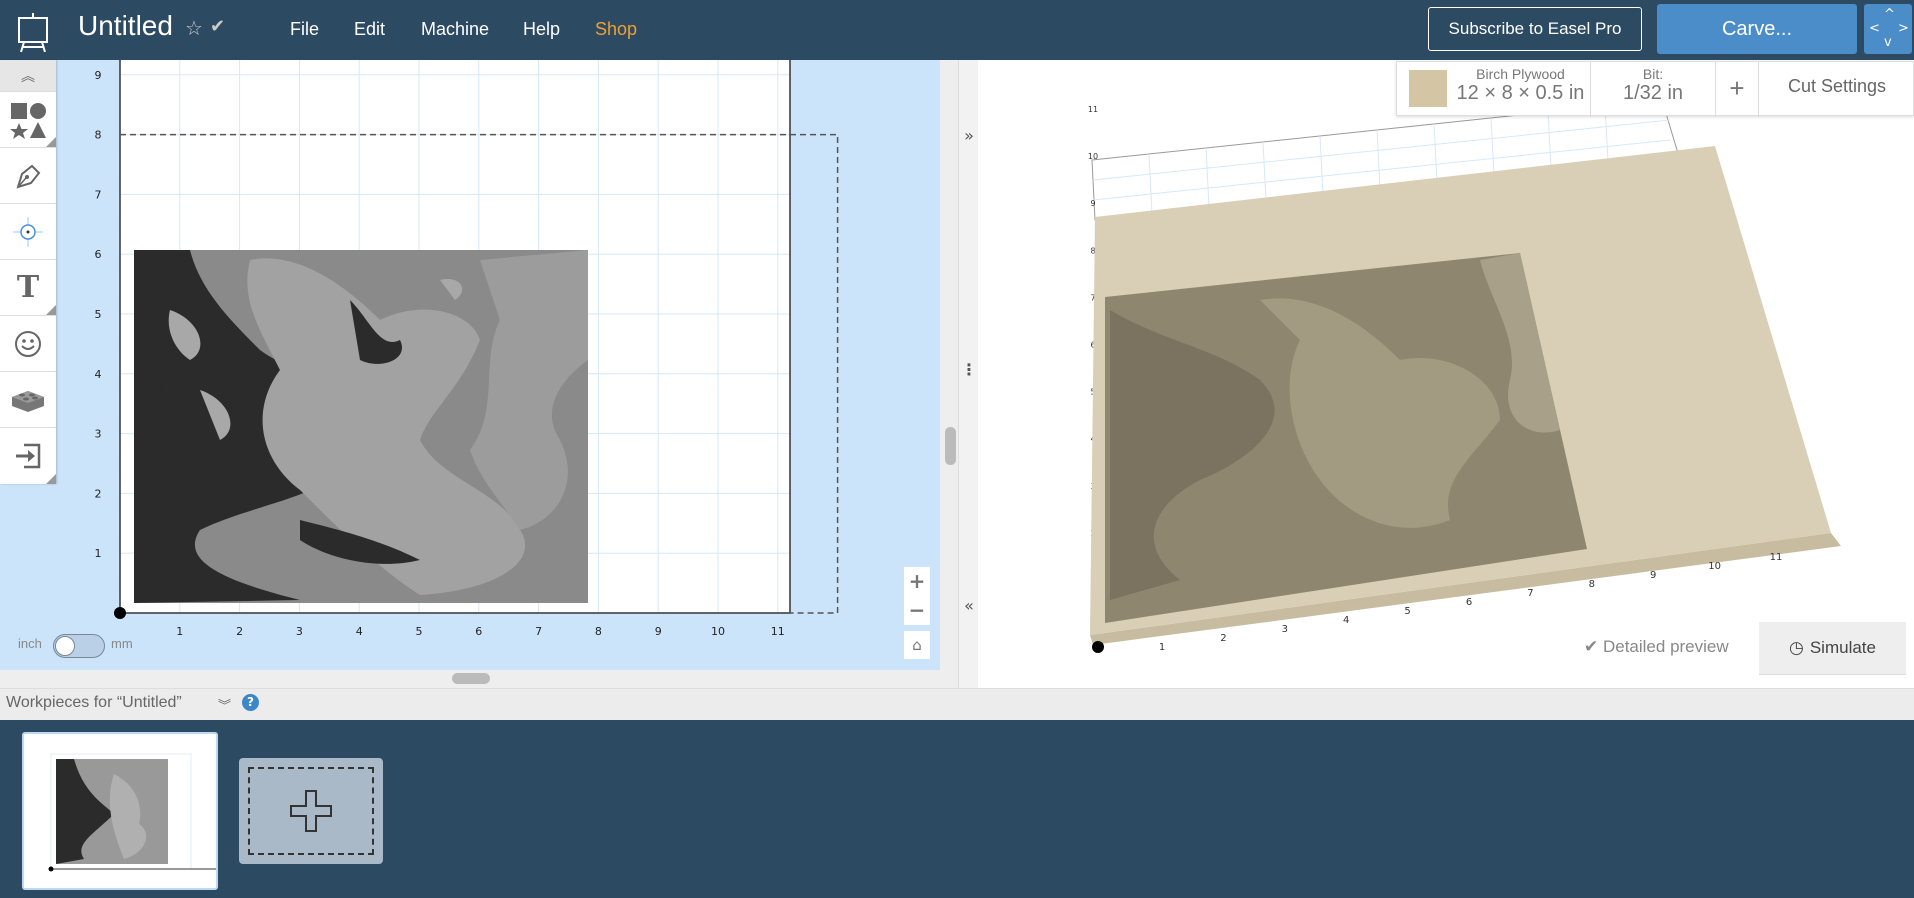  Describe the element at coordinates (950, 446) in the screenshot. I see `vertical-scrollbar` at that location.